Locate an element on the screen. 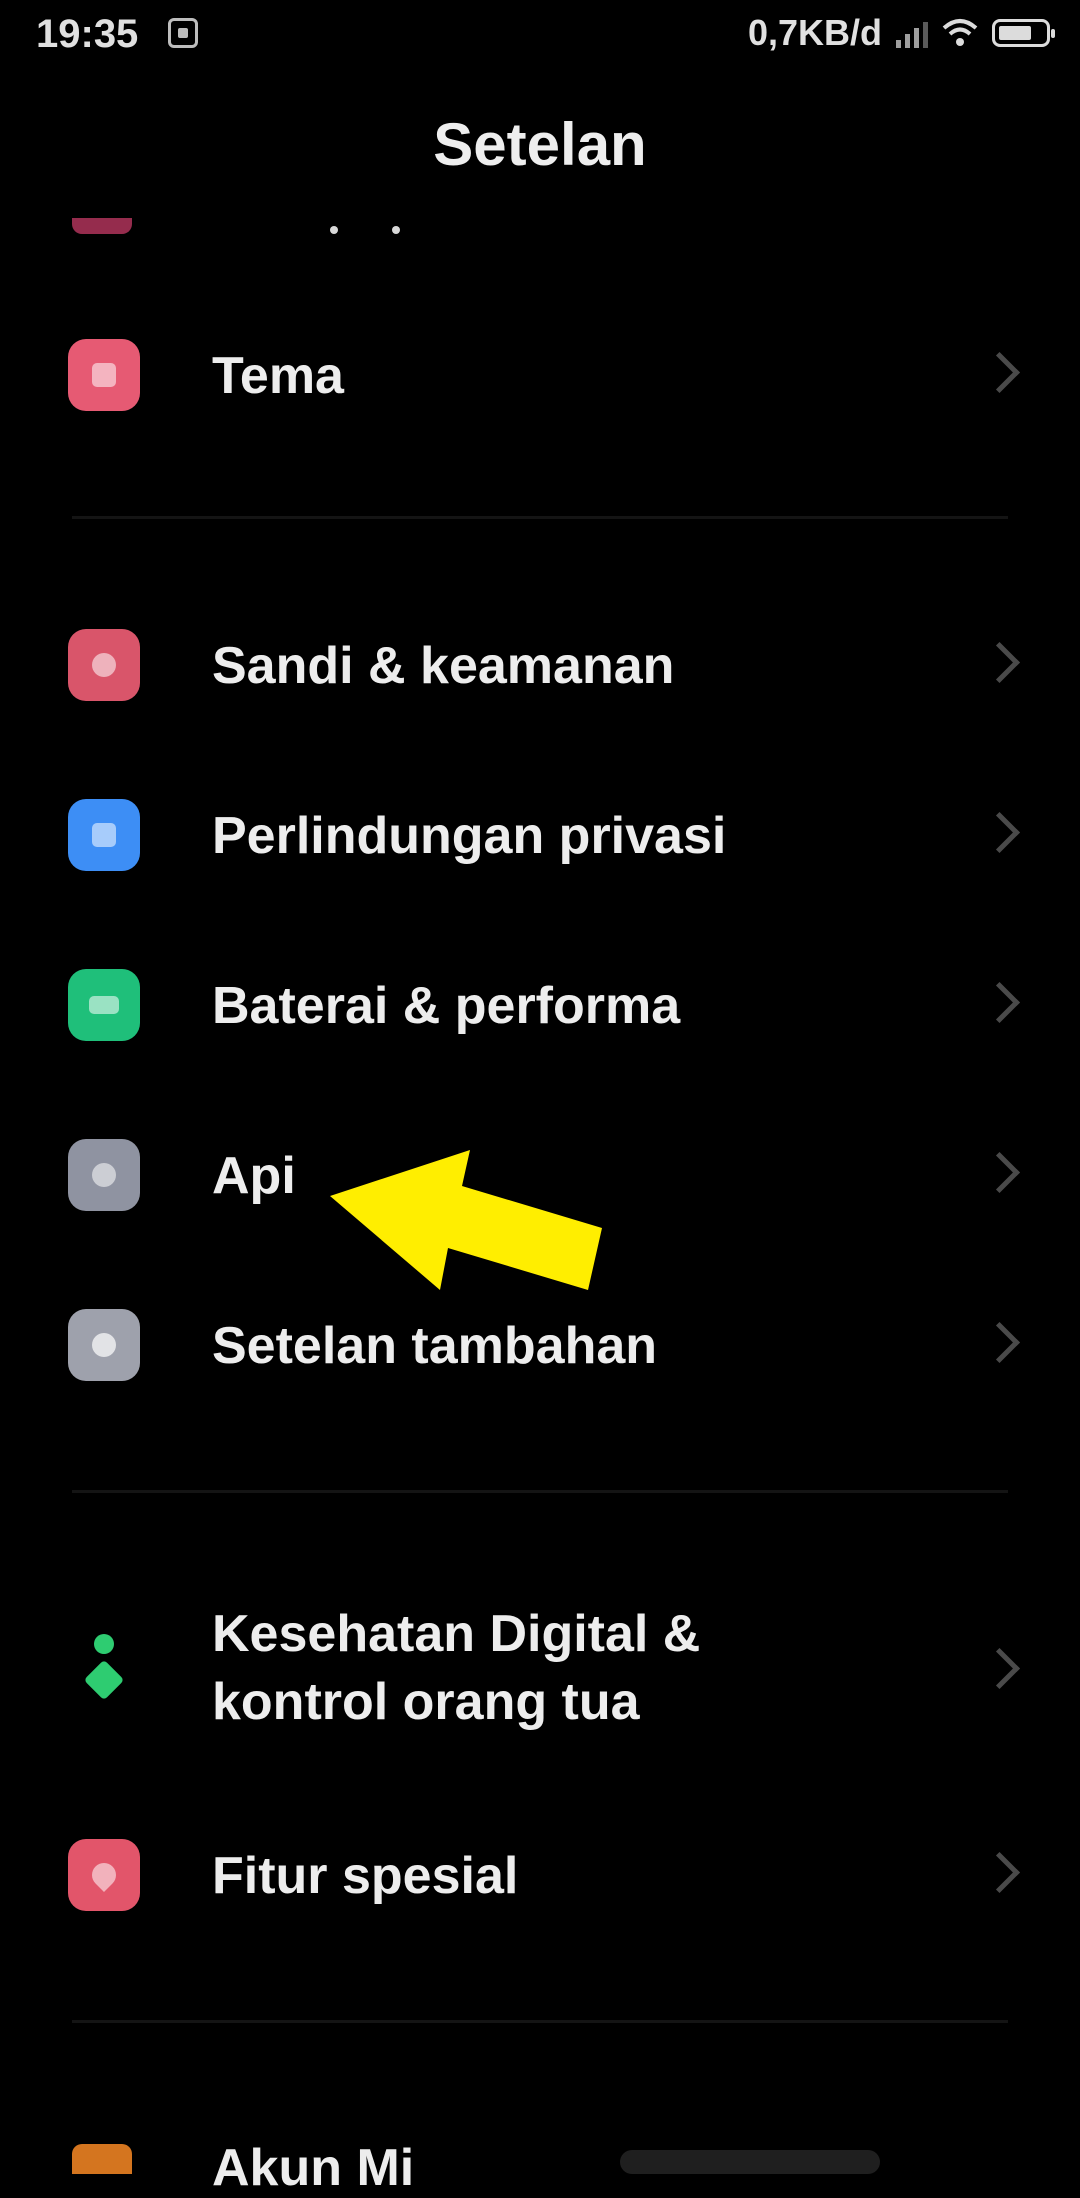 This screenshot has height=2198, width=1080. battery-icon is located at coordinates (1023, 33).